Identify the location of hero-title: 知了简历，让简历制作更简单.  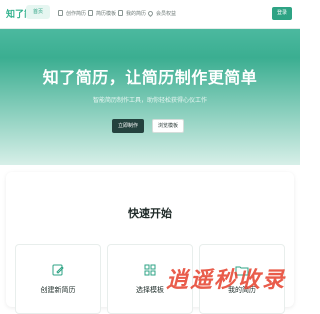
(150, 77).